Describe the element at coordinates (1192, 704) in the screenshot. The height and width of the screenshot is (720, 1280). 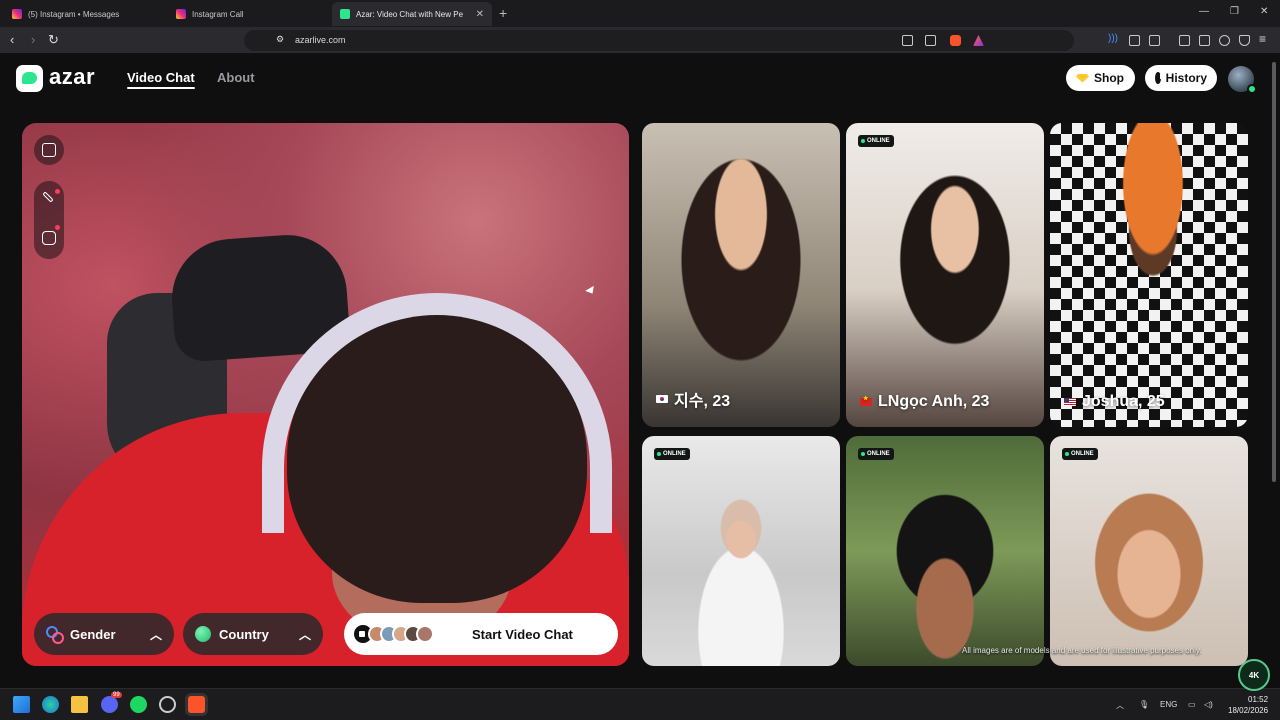
I see `network-icon: ▭` at that location.